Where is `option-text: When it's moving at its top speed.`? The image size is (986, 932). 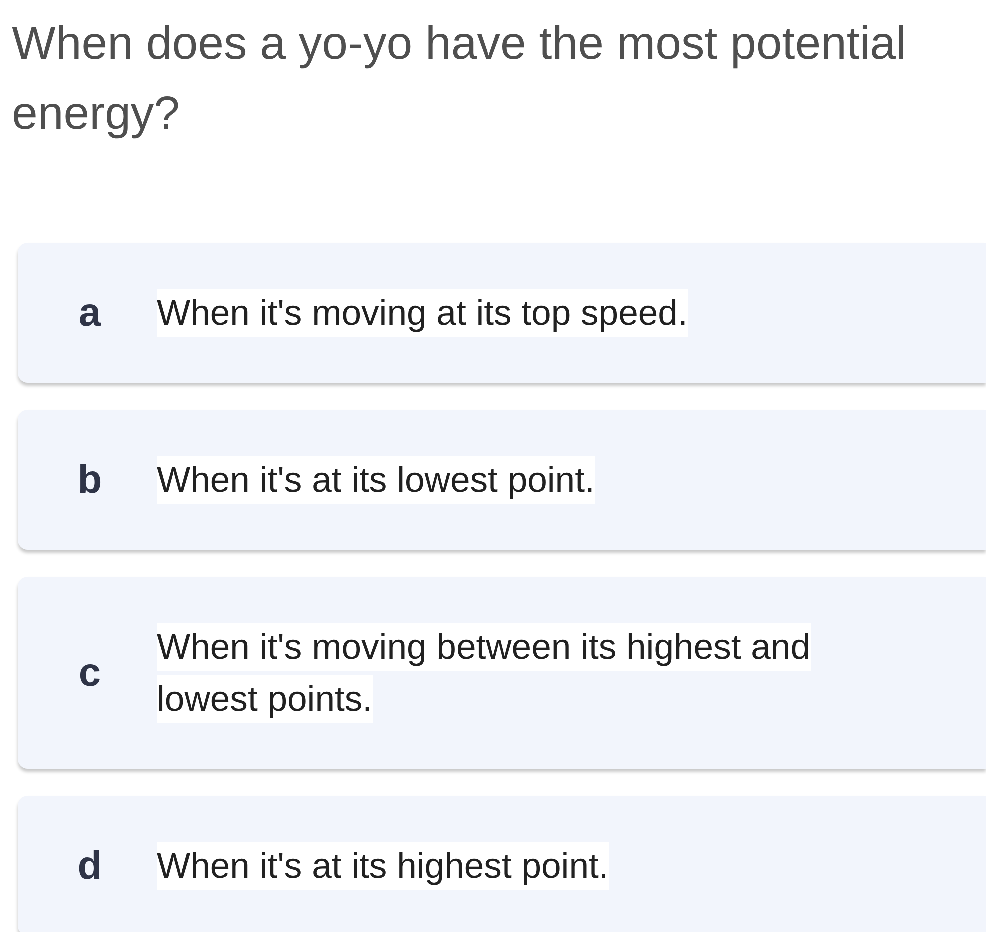 option-text: When it's moving at its top speed. is located at coordinates (422, 313).